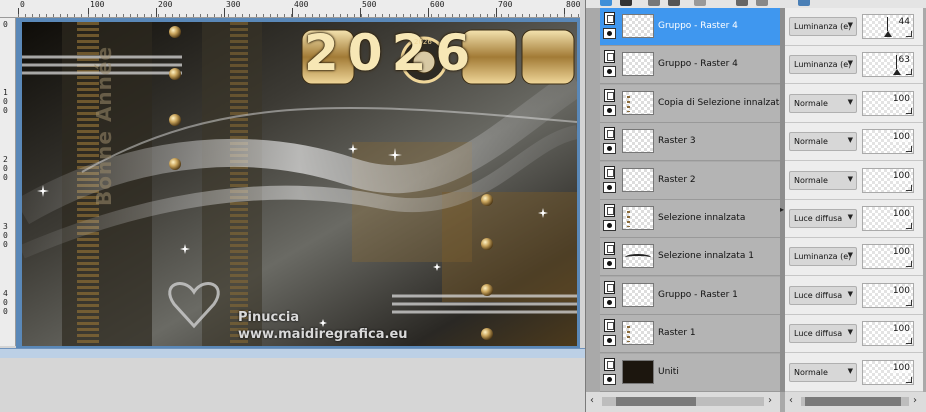 The image size is (926, 412). I want to click on group-icon, so click(654, 3).